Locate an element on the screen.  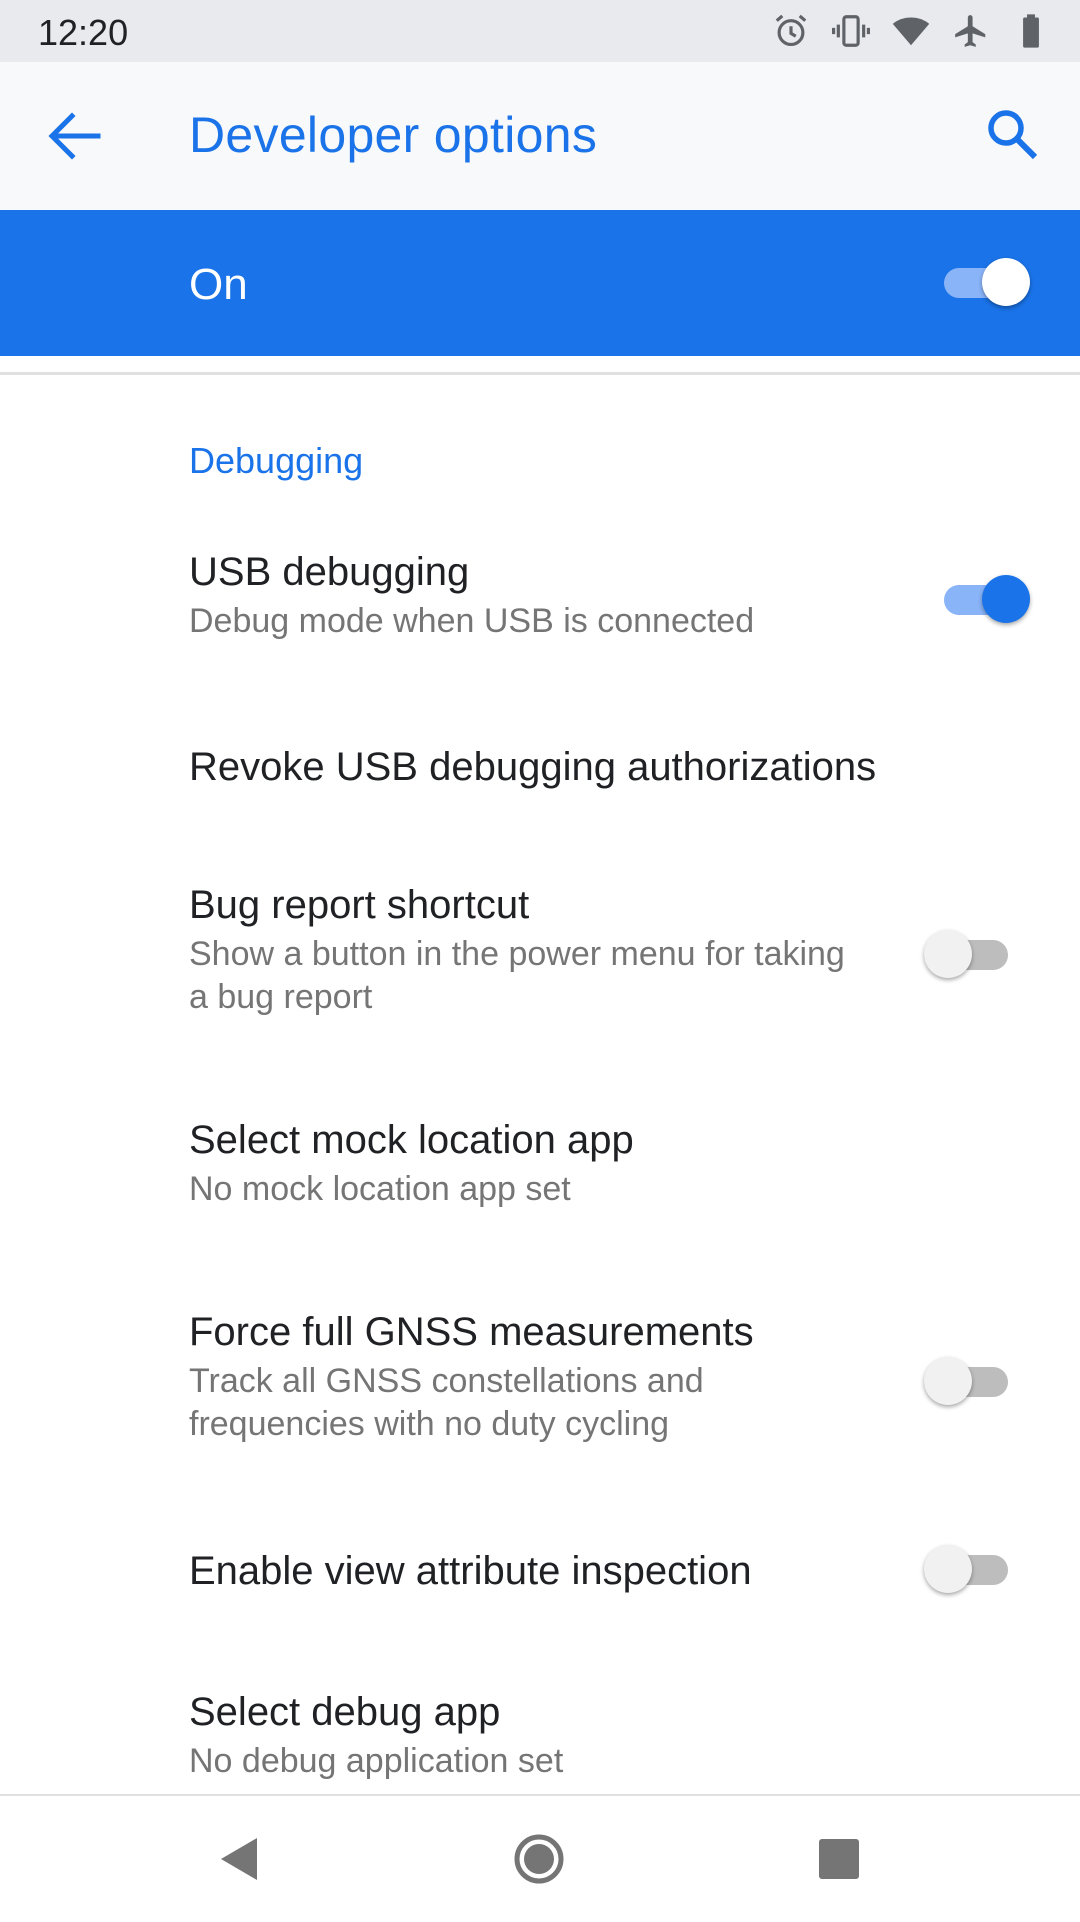
pref-title: USB debugging is located at coordinates (329, 572).